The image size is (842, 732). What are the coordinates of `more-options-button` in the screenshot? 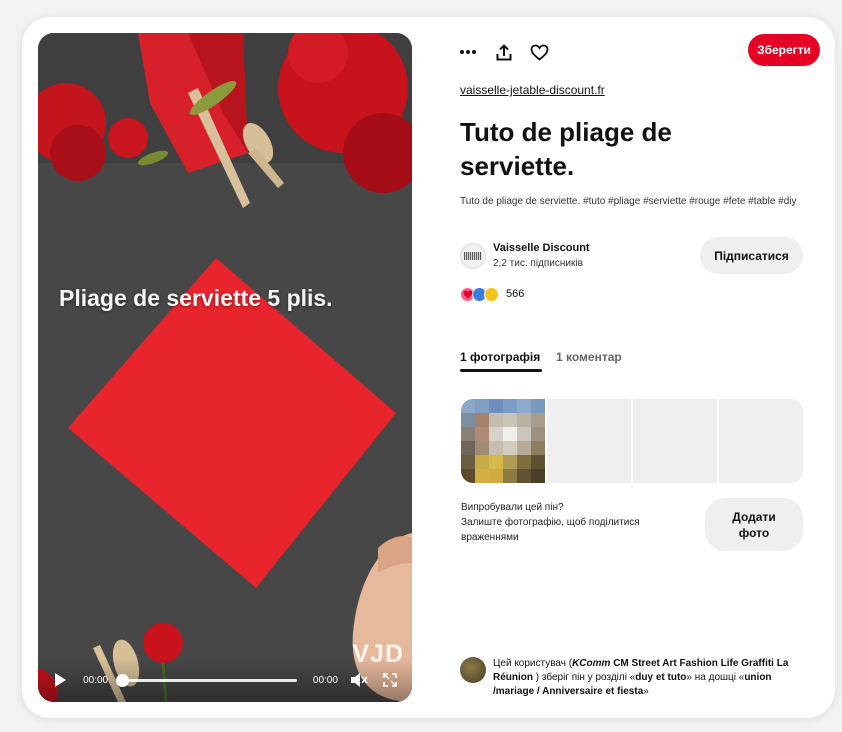 It's located at (468, 52).